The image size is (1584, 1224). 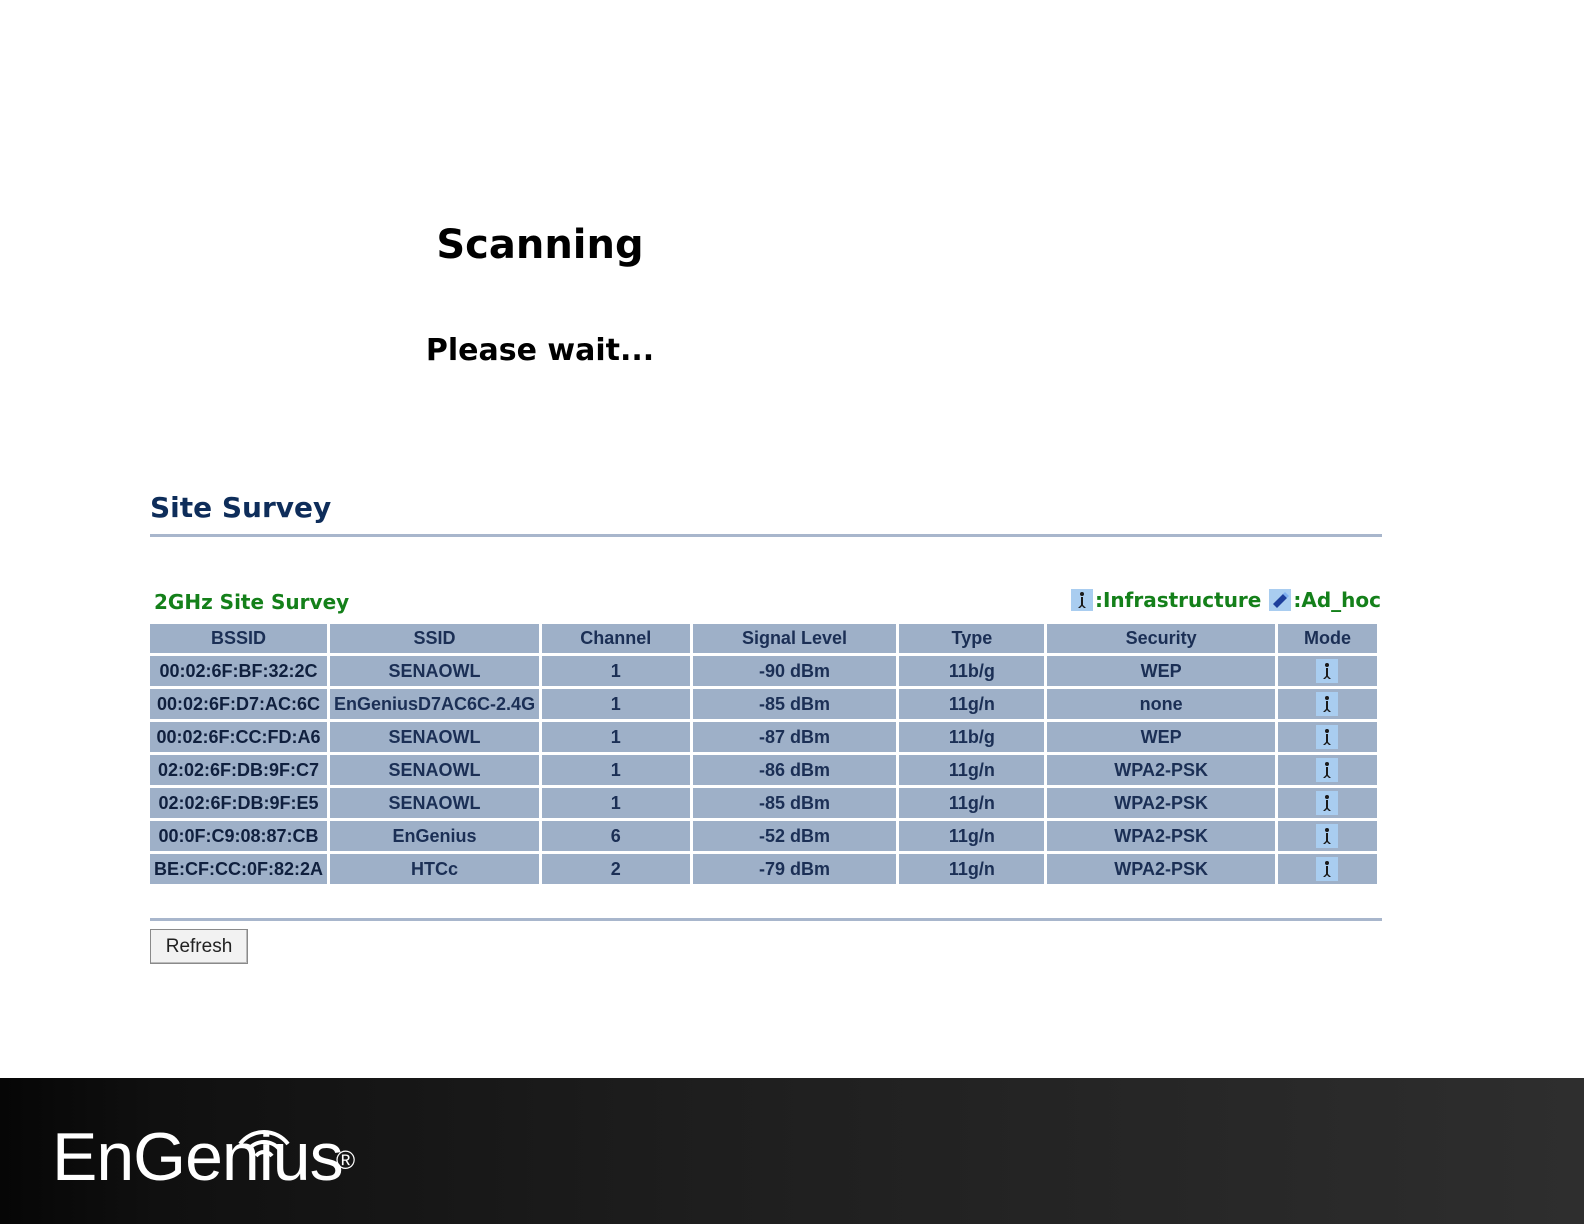 What do you see at coordinates (1337, 600) in the screenshot?
I see `adhoc-legend-label: :Ad_hoc` at bounding box center [1337, 600].